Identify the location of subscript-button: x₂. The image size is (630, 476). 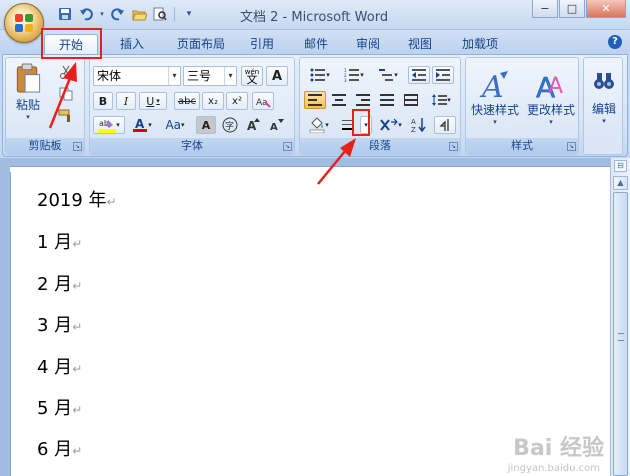
(213, 101).